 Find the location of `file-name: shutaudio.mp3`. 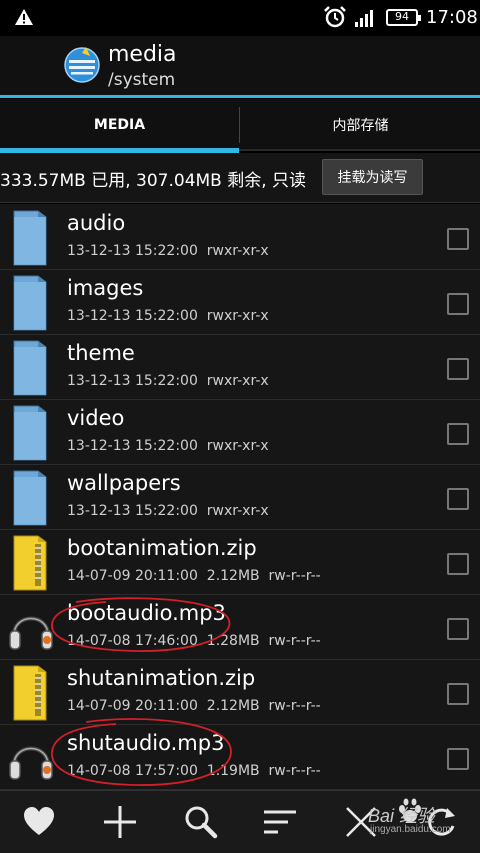

file-name: shutaudio.mp3 is located at coordinates (146, 743).